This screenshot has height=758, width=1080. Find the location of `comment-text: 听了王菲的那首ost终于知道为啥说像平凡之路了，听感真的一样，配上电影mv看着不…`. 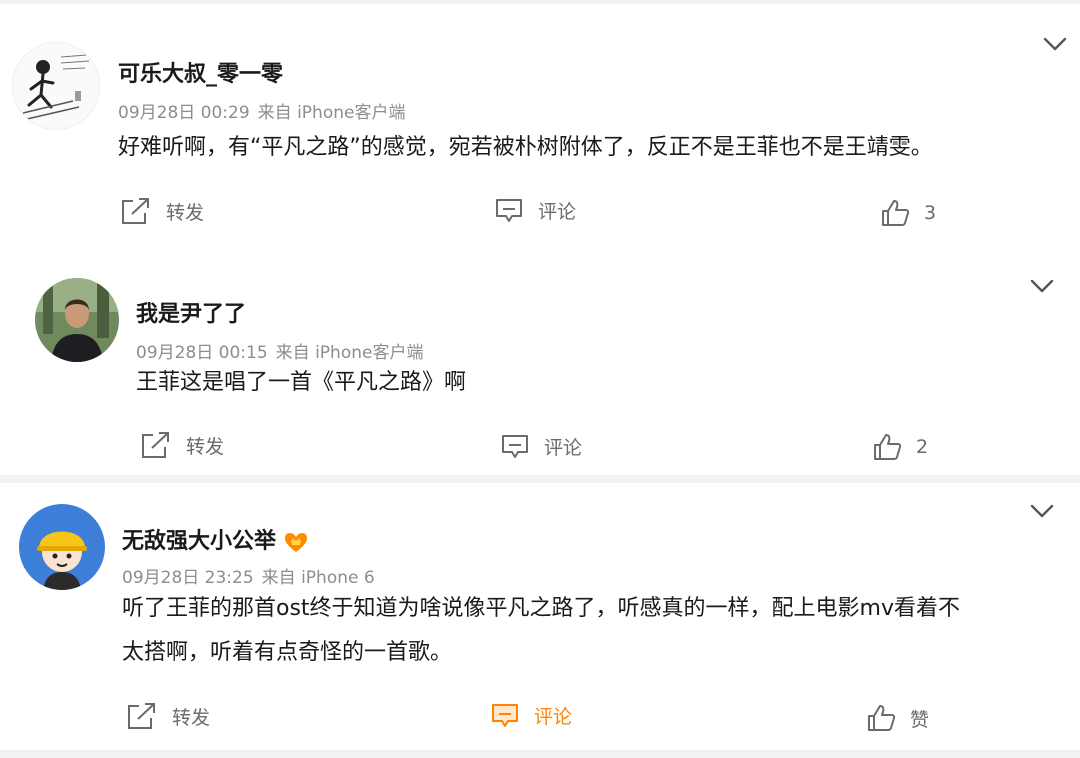

comment-text: 听了王菲的那首ost终于知道为啥说像平凡之路了，听感真的一样，配上电影mv看着不… is located at coordinates (541, 631).